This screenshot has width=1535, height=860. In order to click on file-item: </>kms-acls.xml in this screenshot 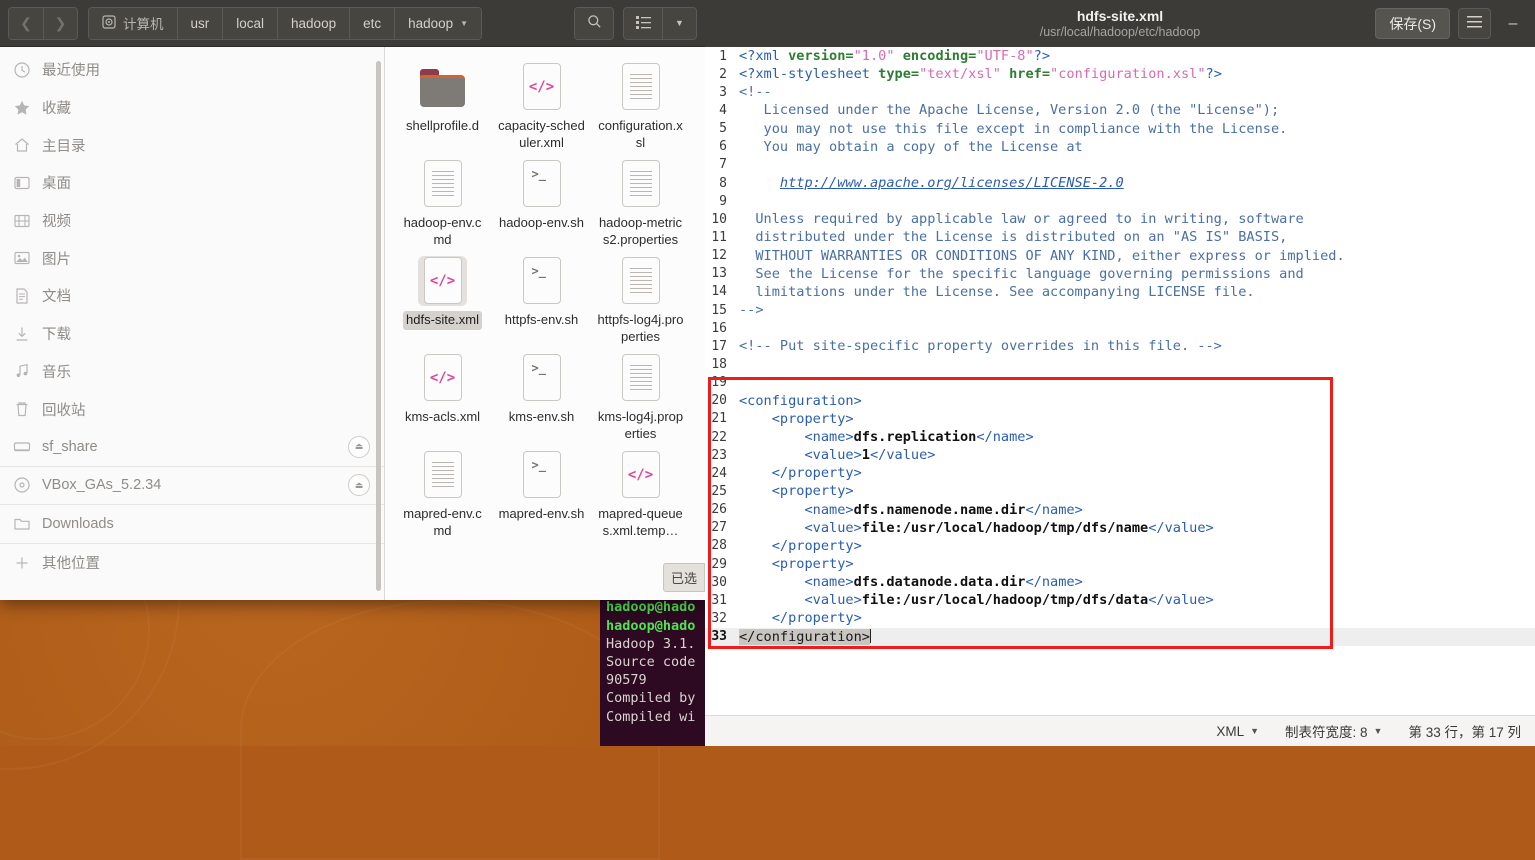, I will do `click(442, 396)`.